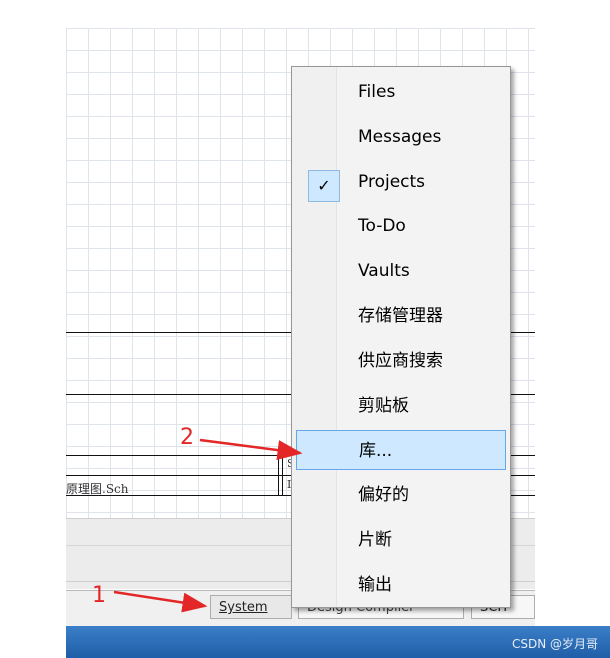 The image size is (610, 658). What do you see at coordinates (208, 525) in the screenshot?
I see `annotation-arrows` at bounding box center [208, 525].